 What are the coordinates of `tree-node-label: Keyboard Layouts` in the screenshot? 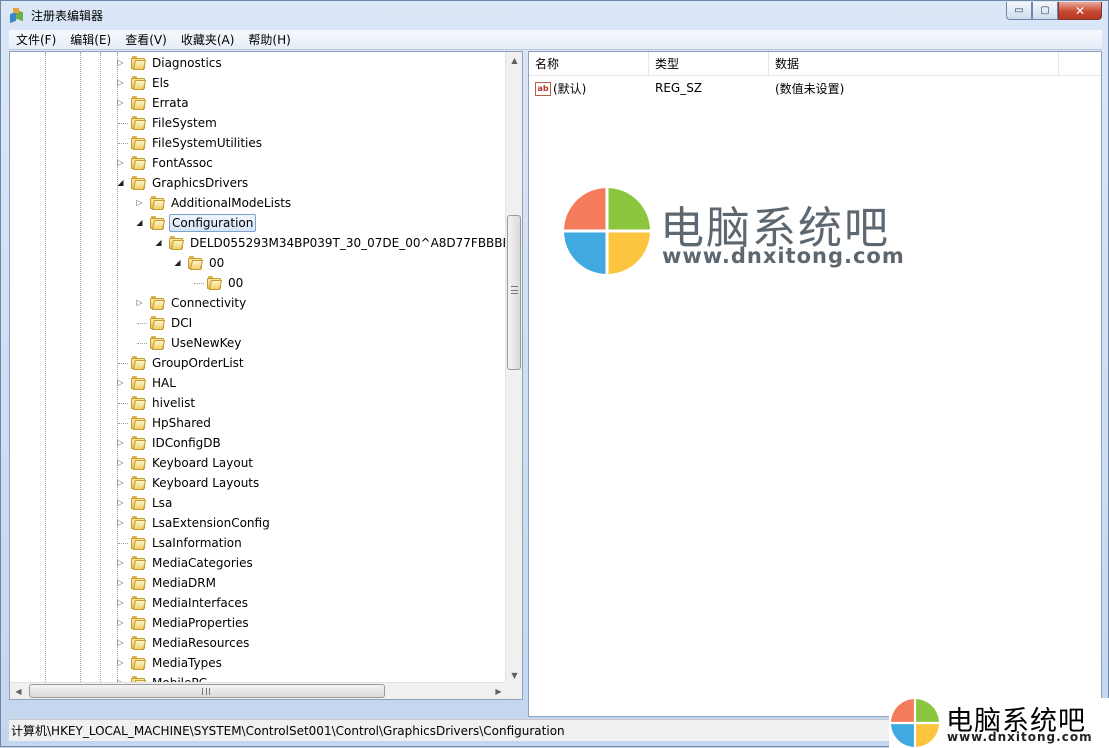 It's located at (205, 483).